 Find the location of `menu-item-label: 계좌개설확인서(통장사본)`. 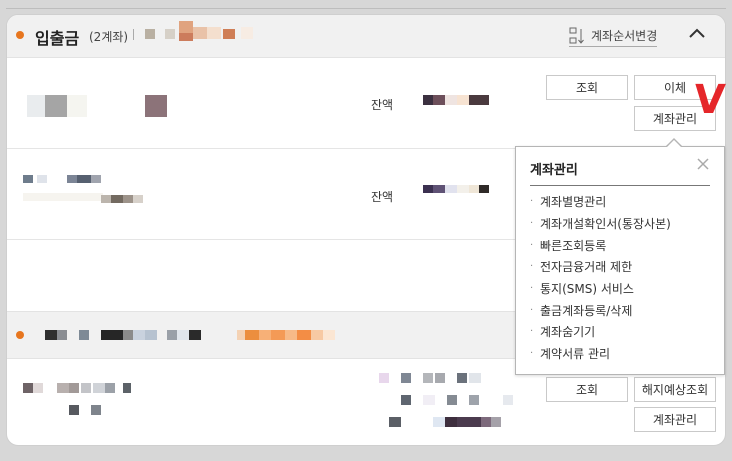

menu-item-label: 계좌개설확인서(통장사본) is located at coordinates (605, 224).